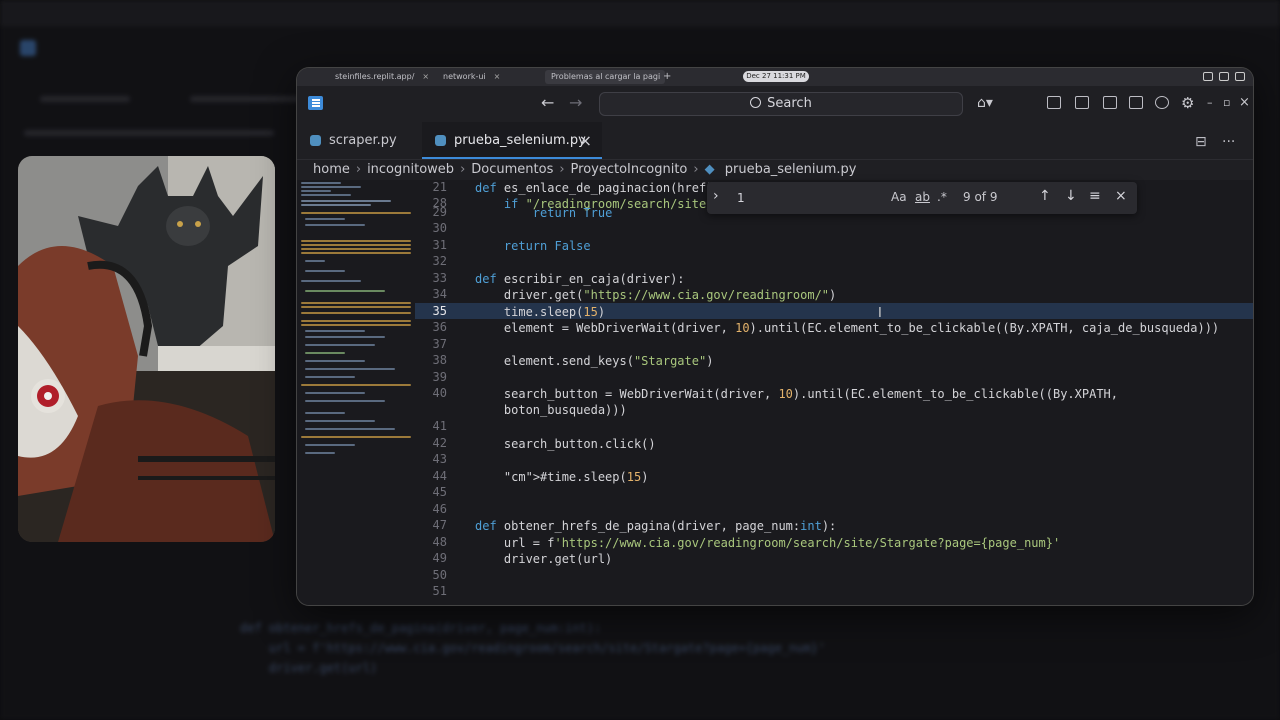 This screenshot has height=720, width=1280. What do you see at coordinates (1226, 103) in the screenshot?
I see `maximize-button: ▫` at bounding box center [1226, 103].